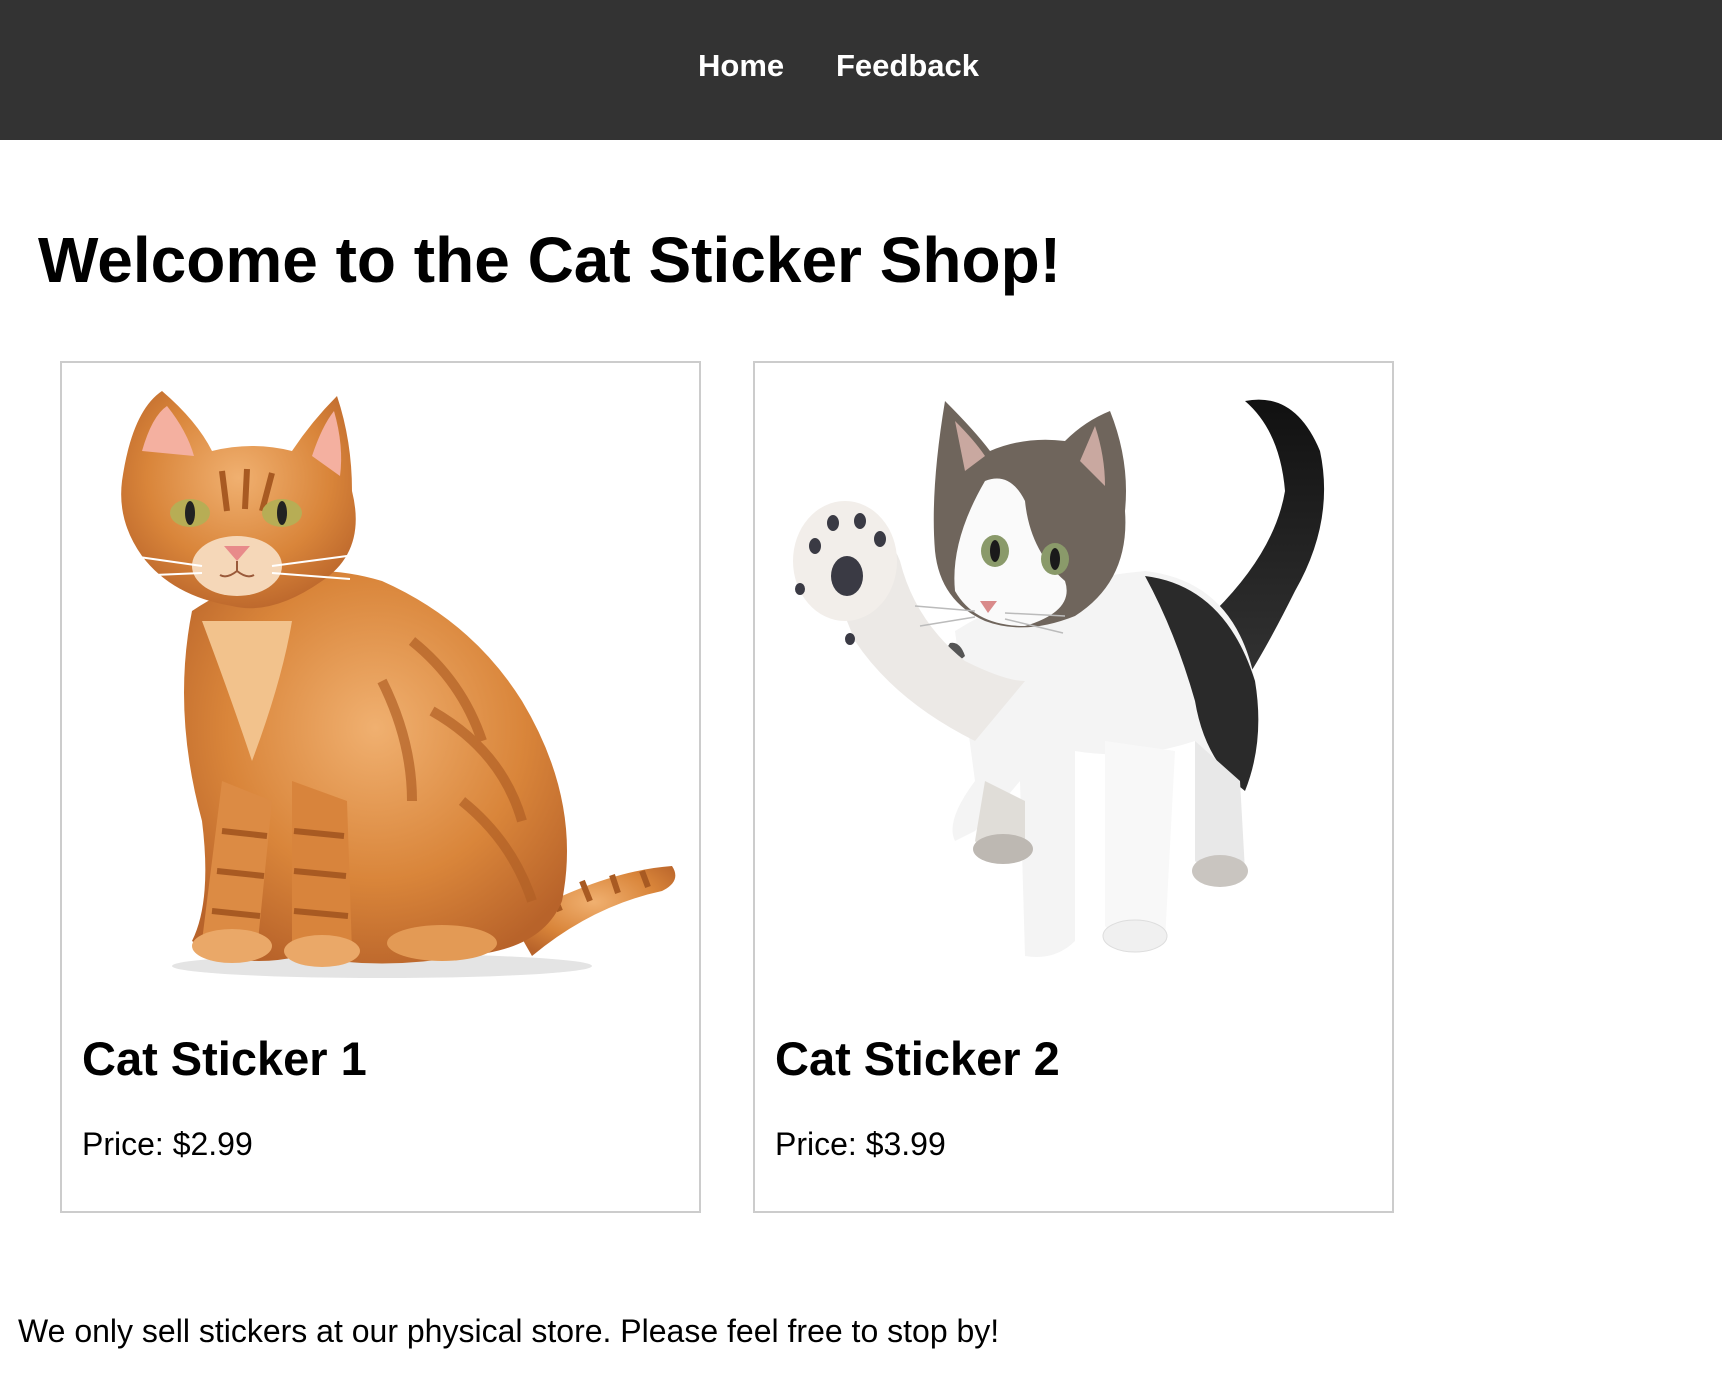 This screenshot has width=1722, height=1382. Describe the element at coordinates (917, 1058) in the screenshot. I see `product-title: Cat Sticker 2` at that location.